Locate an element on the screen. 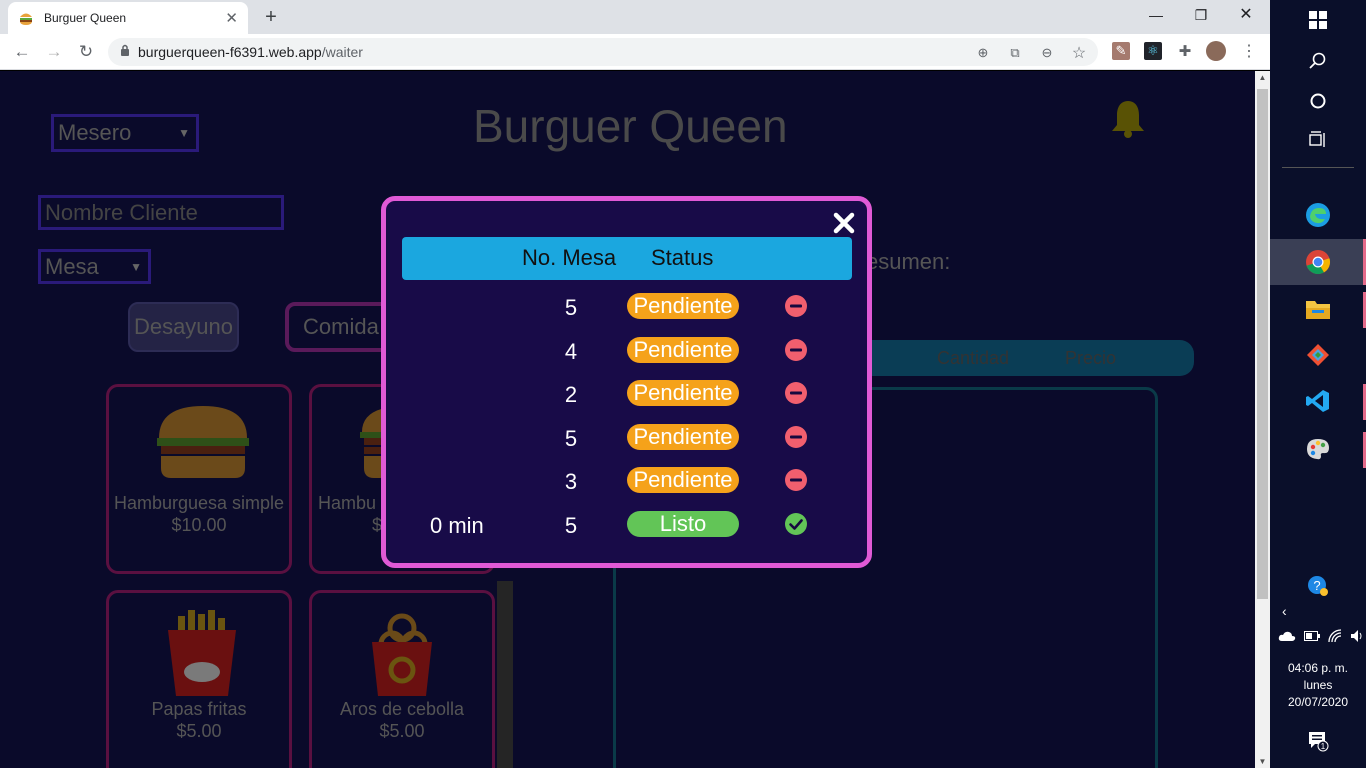 Image resolution: width=1366 pixels, height=768 pixels. profile-avatar is located at coordinates (1216, 51).